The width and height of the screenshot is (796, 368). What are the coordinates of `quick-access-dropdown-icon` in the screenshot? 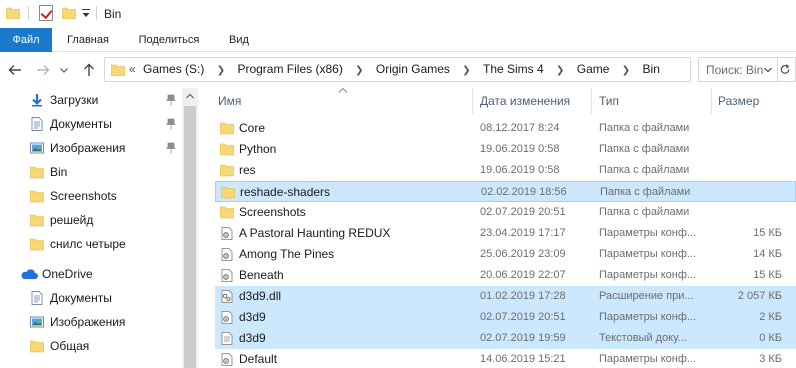 It's located at (86, 13).